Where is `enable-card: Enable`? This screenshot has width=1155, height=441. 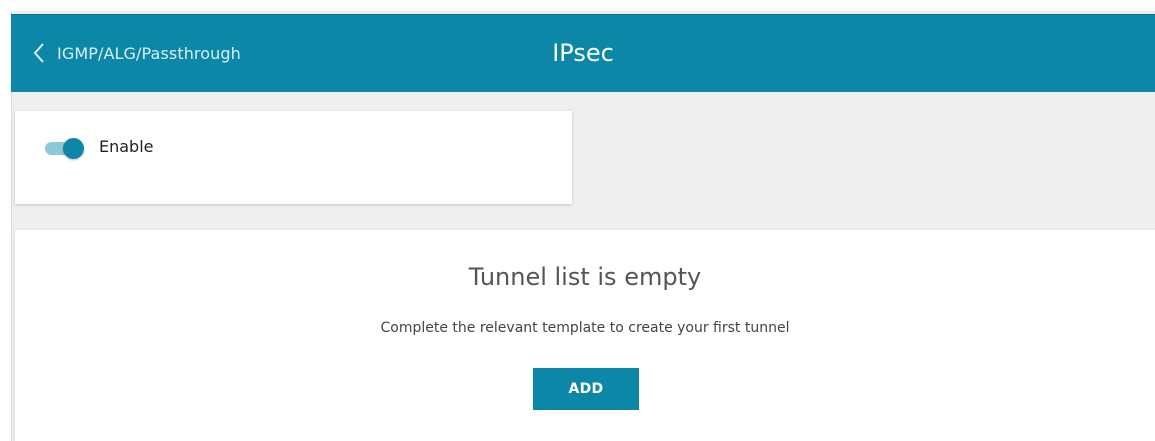 enable-card: Enable is located at coordinates (293, 157).